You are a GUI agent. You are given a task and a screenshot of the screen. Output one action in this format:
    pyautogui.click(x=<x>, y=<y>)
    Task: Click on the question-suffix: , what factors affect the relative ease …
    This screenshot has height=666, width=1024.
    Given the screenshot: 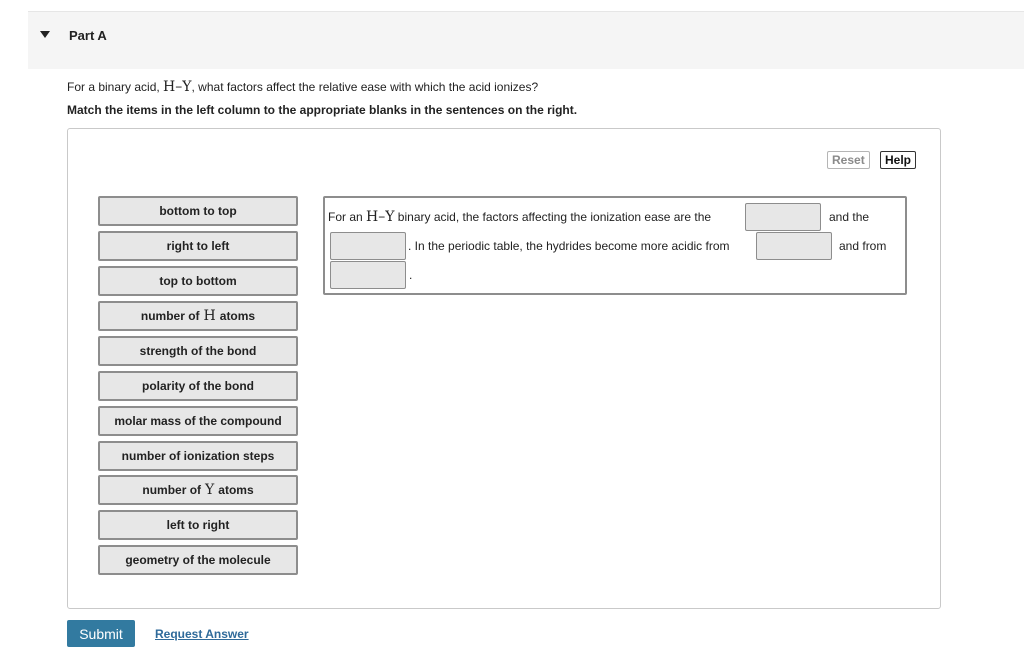 What is the action you would take?
    pyautogui.click(x=365, y=87)
    